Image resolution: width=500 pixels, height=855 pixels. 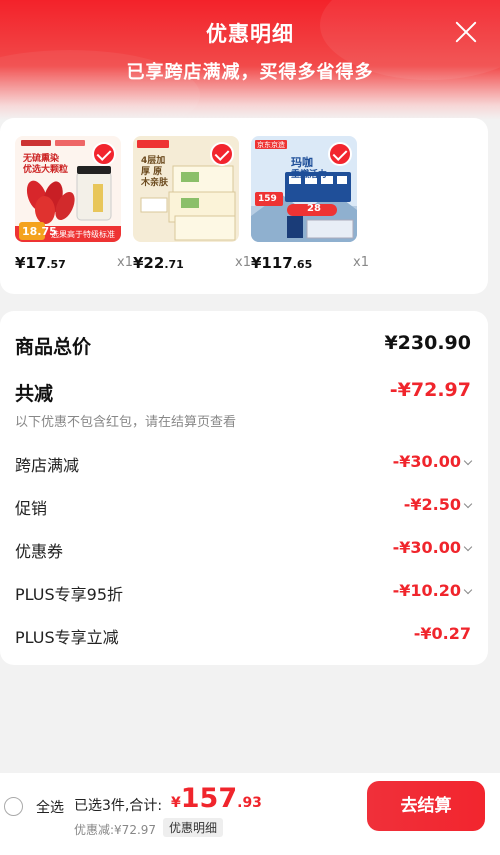 I want to click on product-thumb-text: 4层加厚 原木亲肤, so click(x=155, y=172).